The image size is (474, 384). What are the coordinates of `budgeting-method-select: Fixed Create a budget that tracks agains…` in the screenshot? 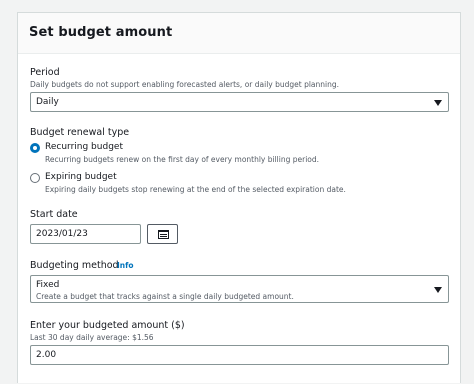 It's located at (239, 289).